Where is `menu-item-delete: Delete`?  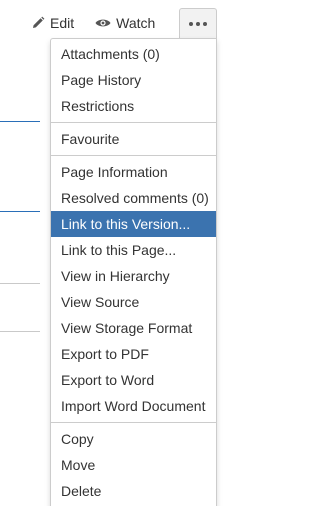 menu-item-delete: Delete is located at coordinates (133, 491).